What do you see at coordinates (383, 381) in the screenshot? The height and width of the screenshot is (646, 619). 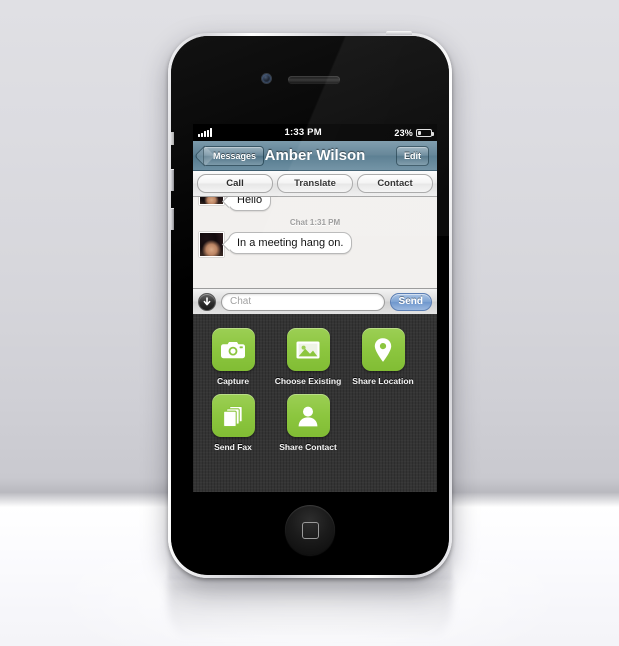 I see `action-label: Share Location` at bounding box center [383, 381].